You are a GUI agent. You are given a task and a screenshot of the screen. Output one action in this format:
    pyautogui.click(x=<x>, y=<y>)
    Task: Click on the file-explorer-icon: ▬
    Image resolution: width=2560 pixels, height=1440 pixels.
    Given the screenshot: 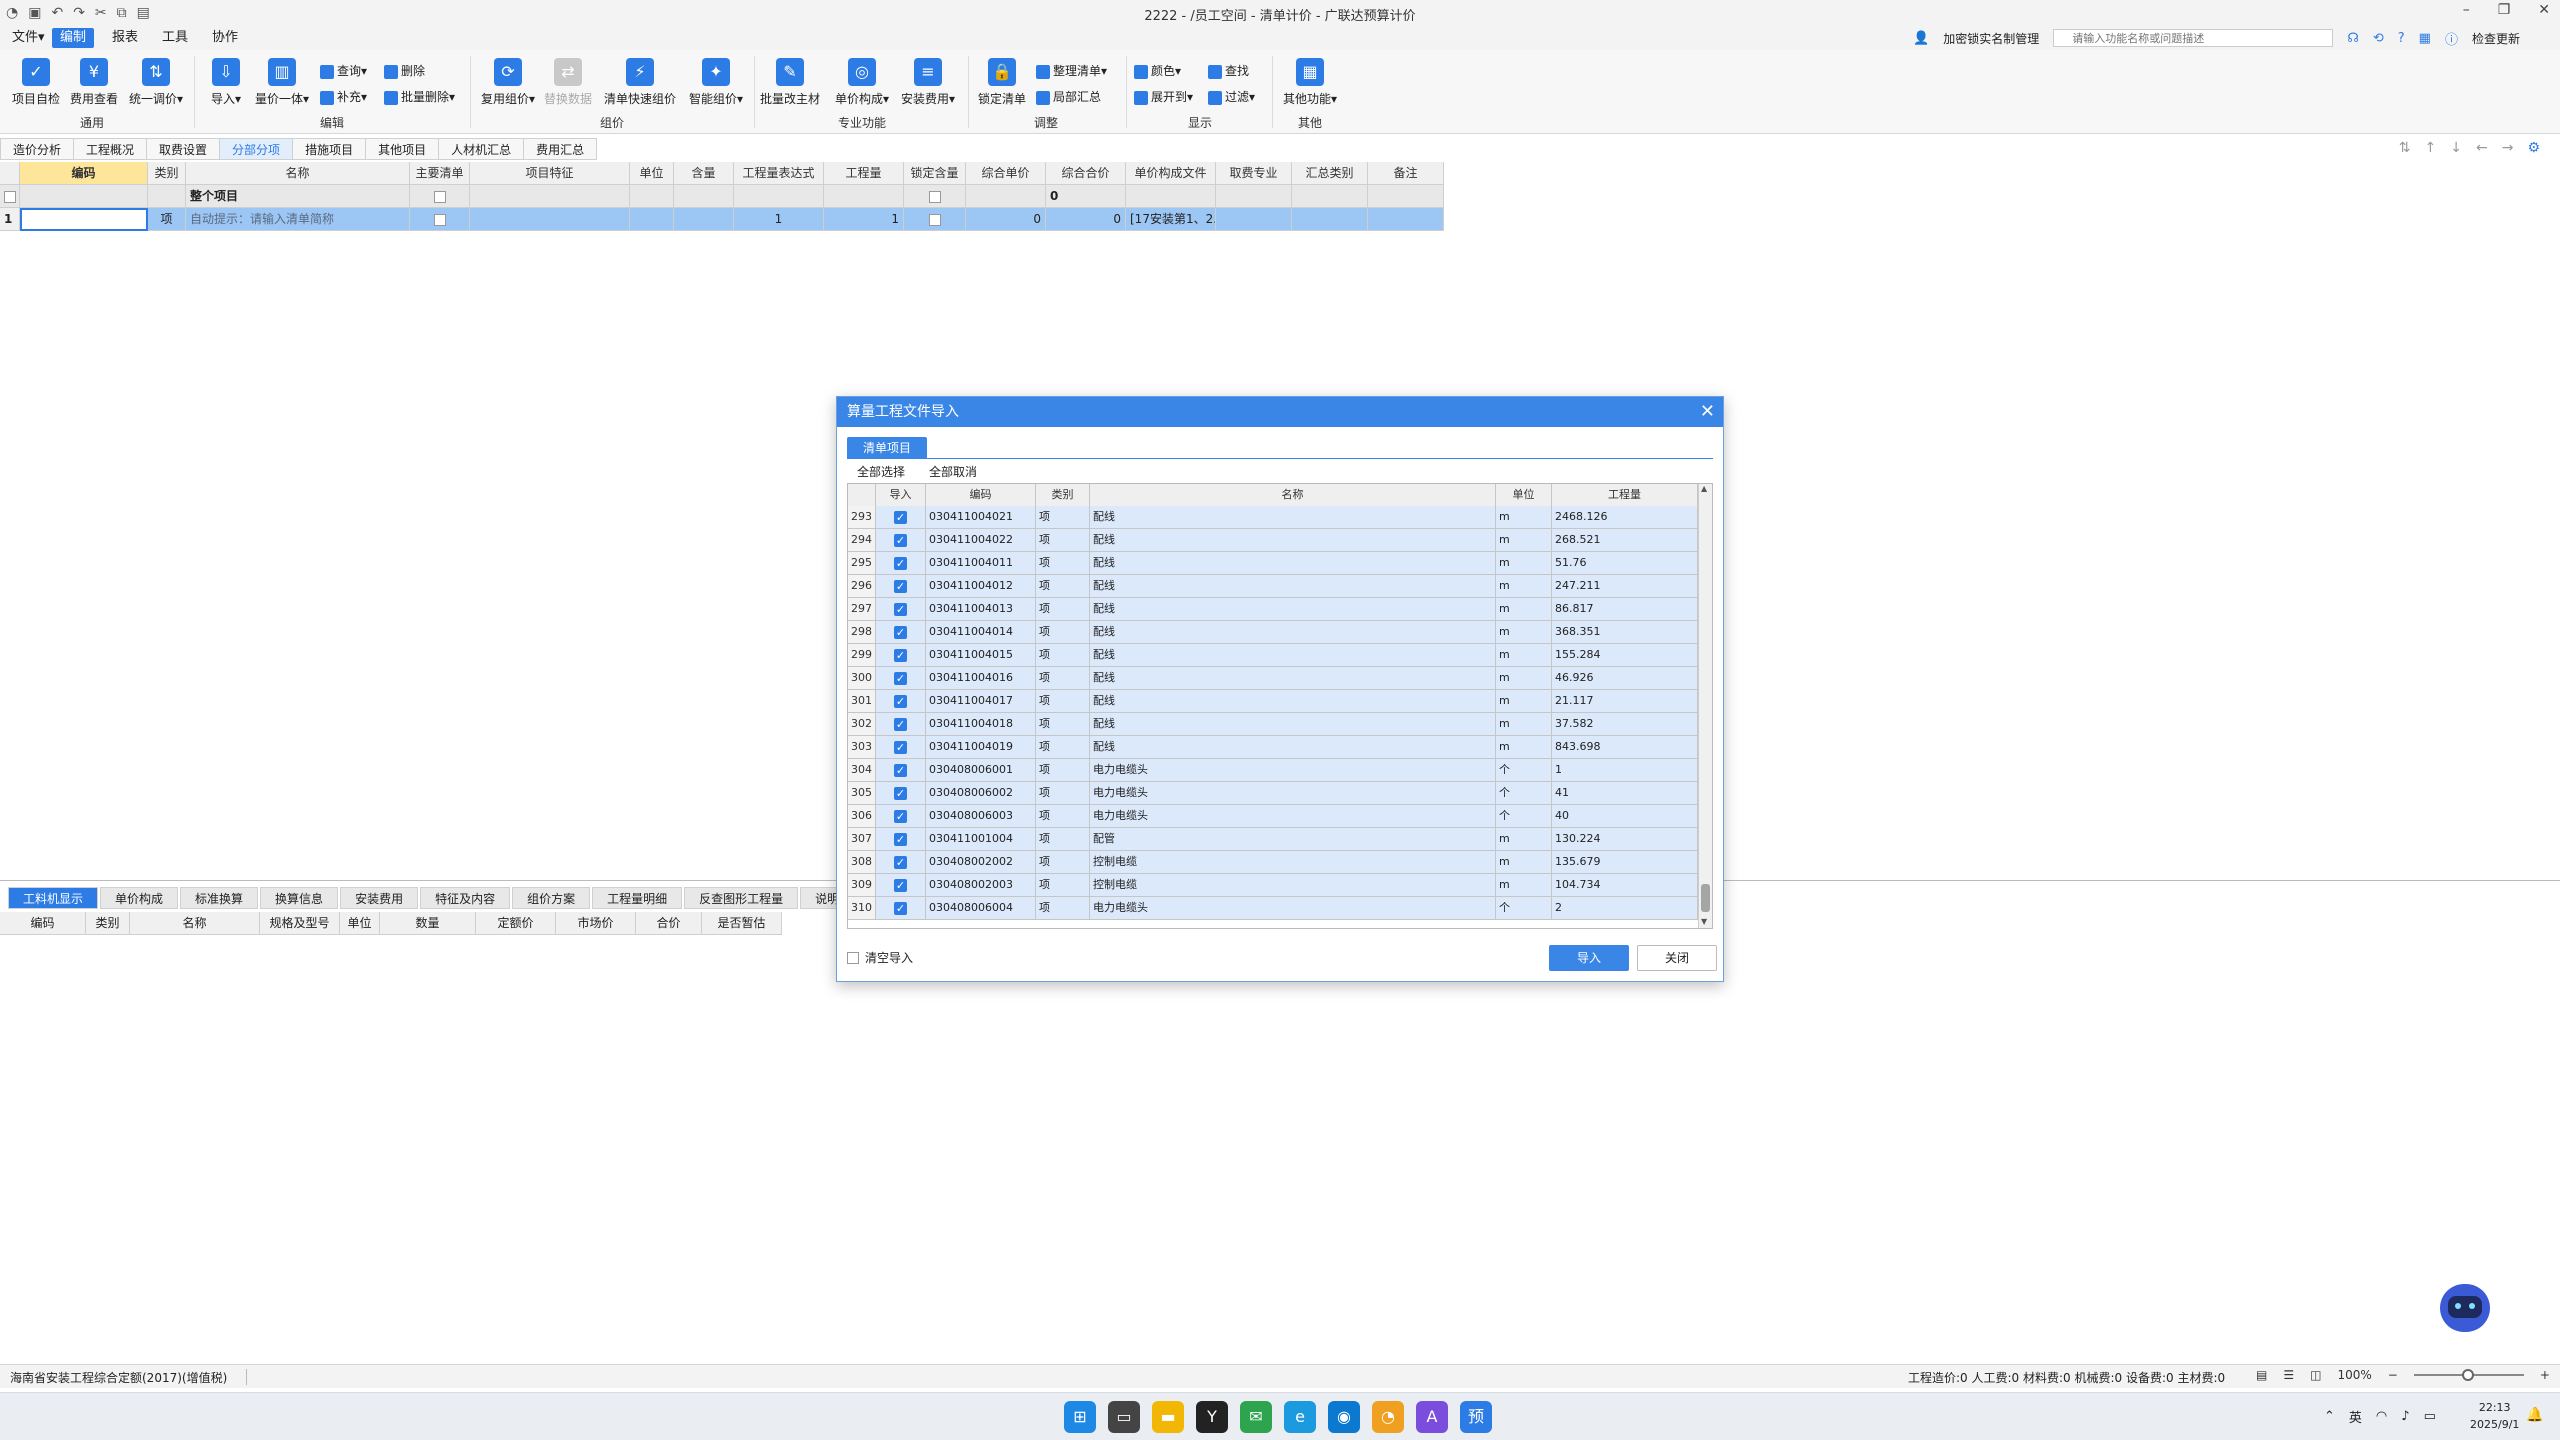 What is the action you would take?
    pyautogui.click(x=1168, y=1417)
    